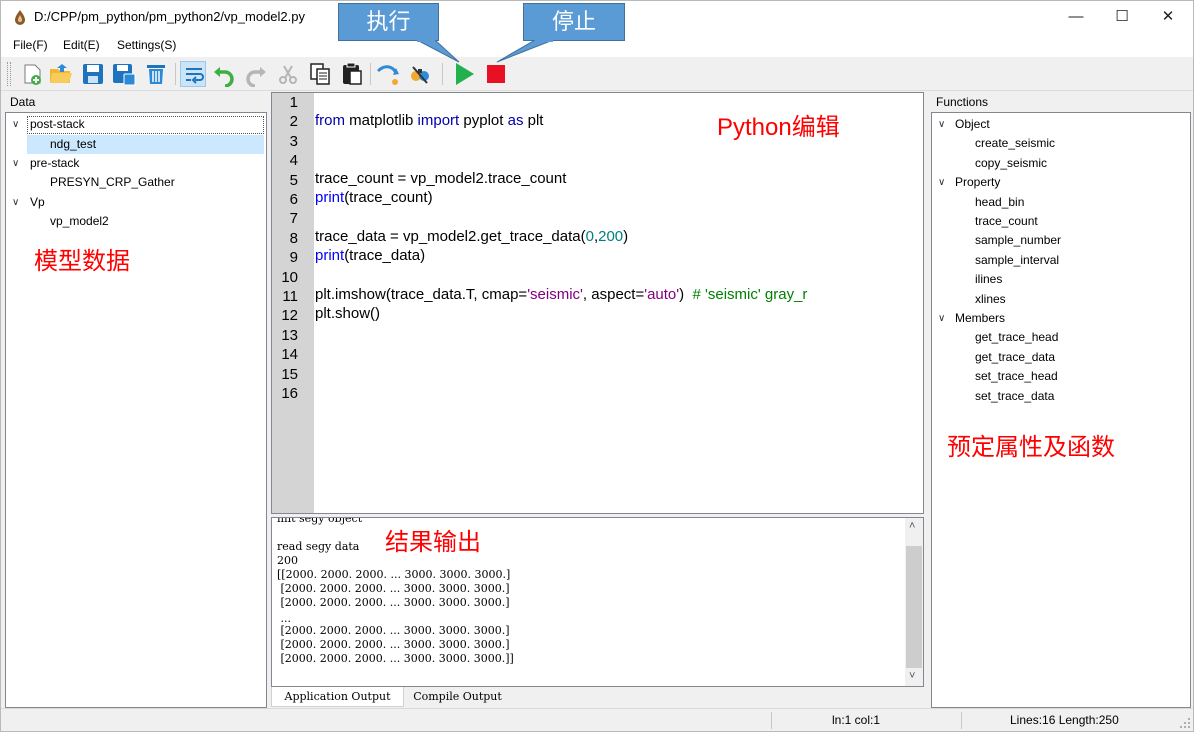 The image size is (1194, 732). What do you see at coordinates (337, 697) in the screenshot?
I see `tab-application-output: Application Output` at bounding box center [337, 697].